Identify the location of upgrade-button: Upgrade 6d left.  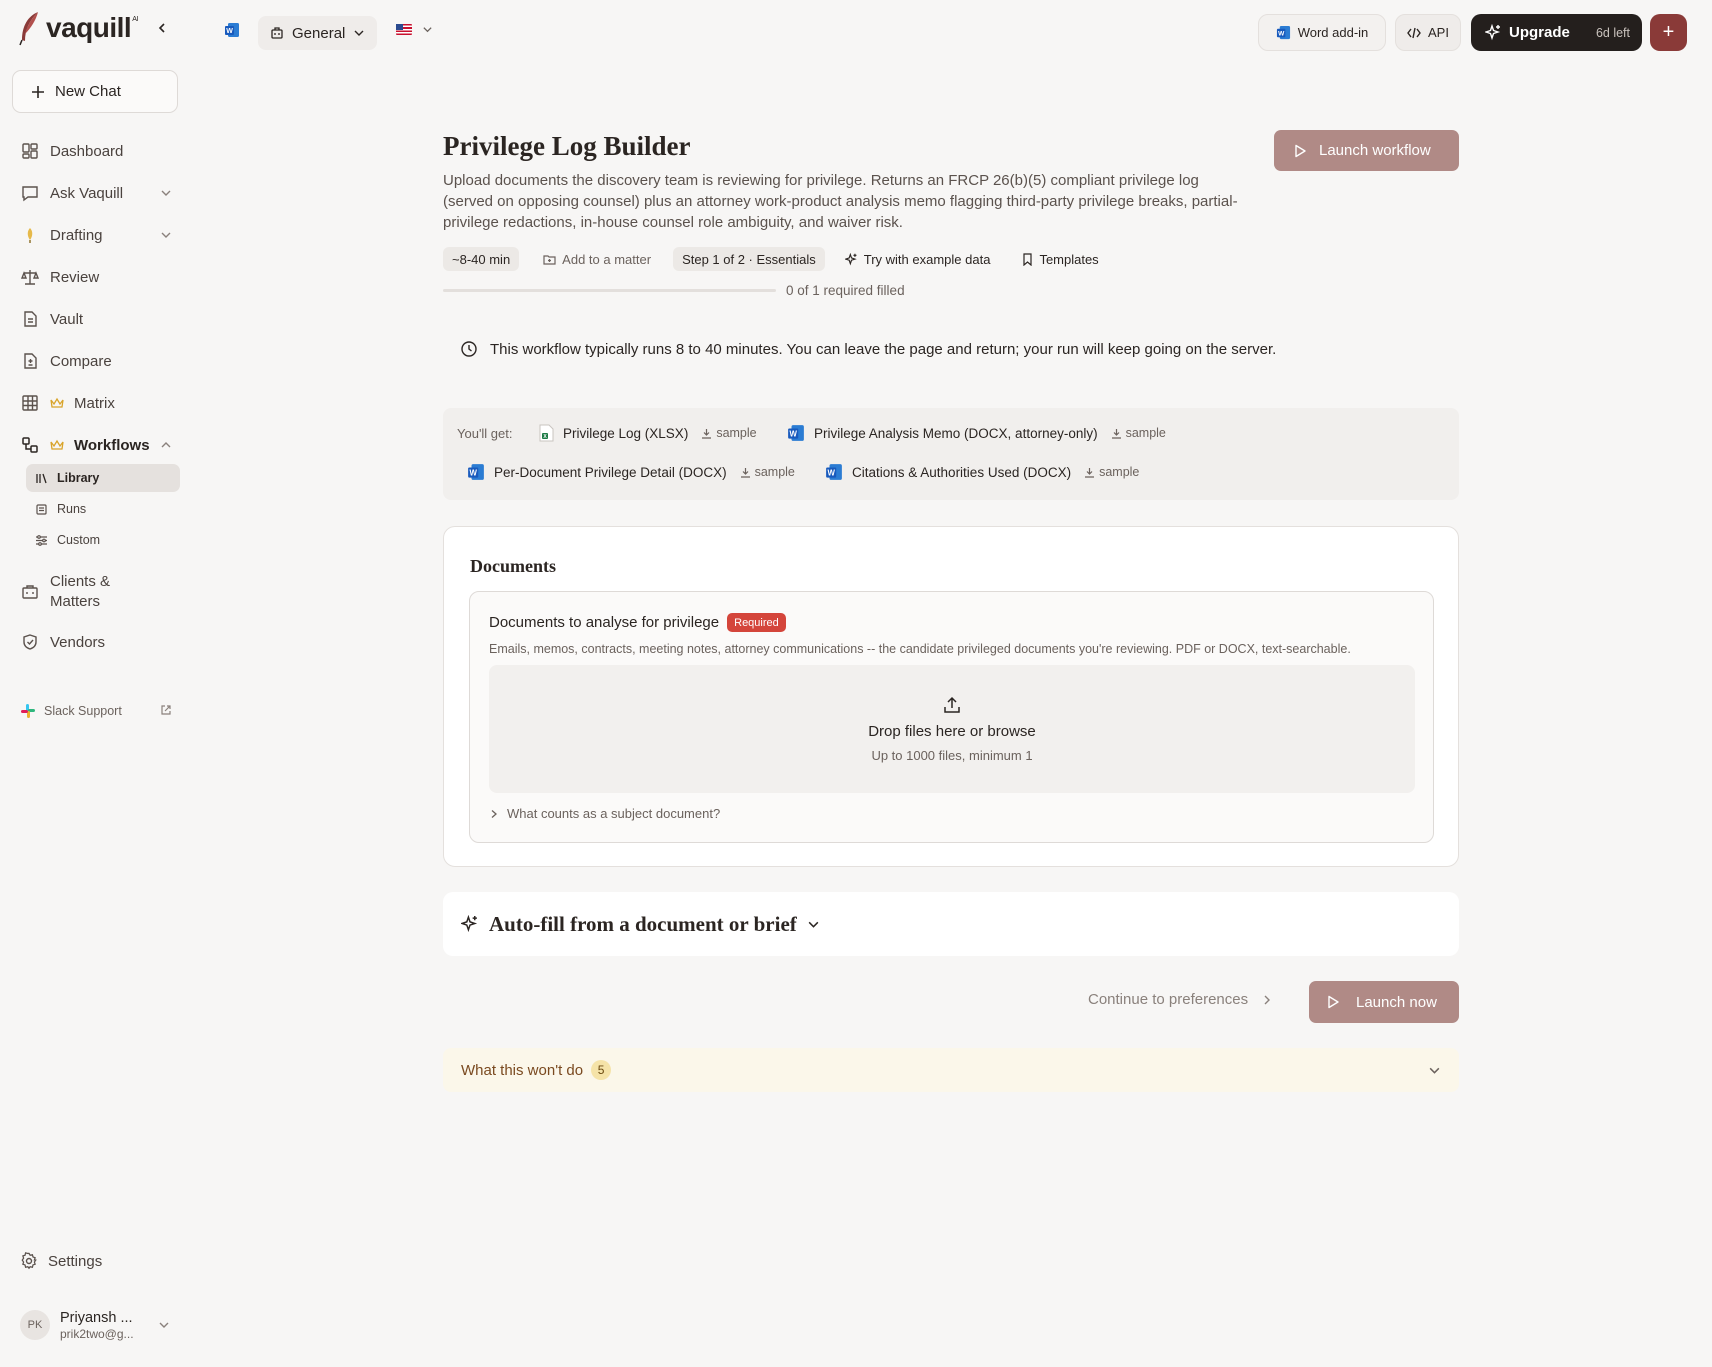
(1556, 32).